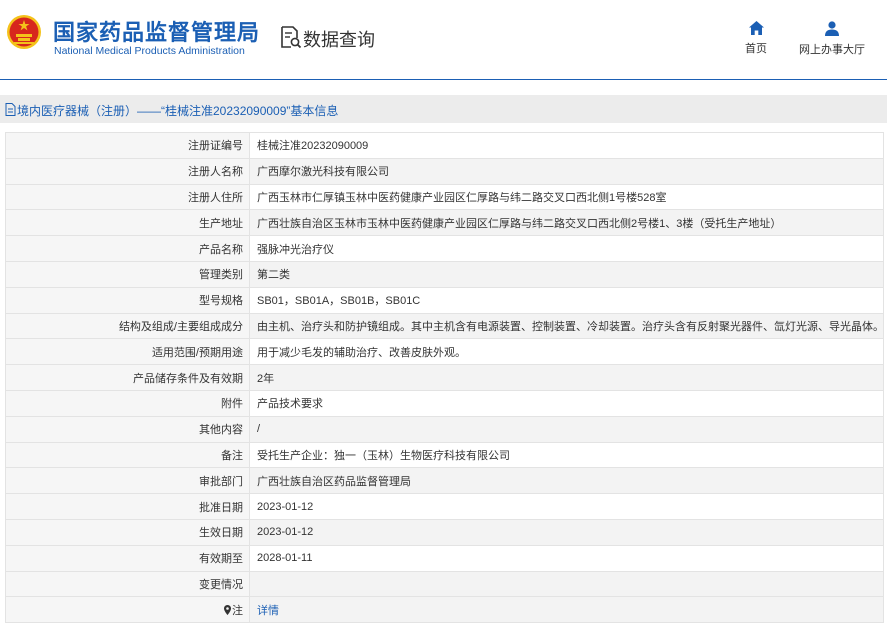 This screenshot has height=633, width=887. I want to click on table-row: 注册证编号 桂械注准20232090009, so click(444, 145).